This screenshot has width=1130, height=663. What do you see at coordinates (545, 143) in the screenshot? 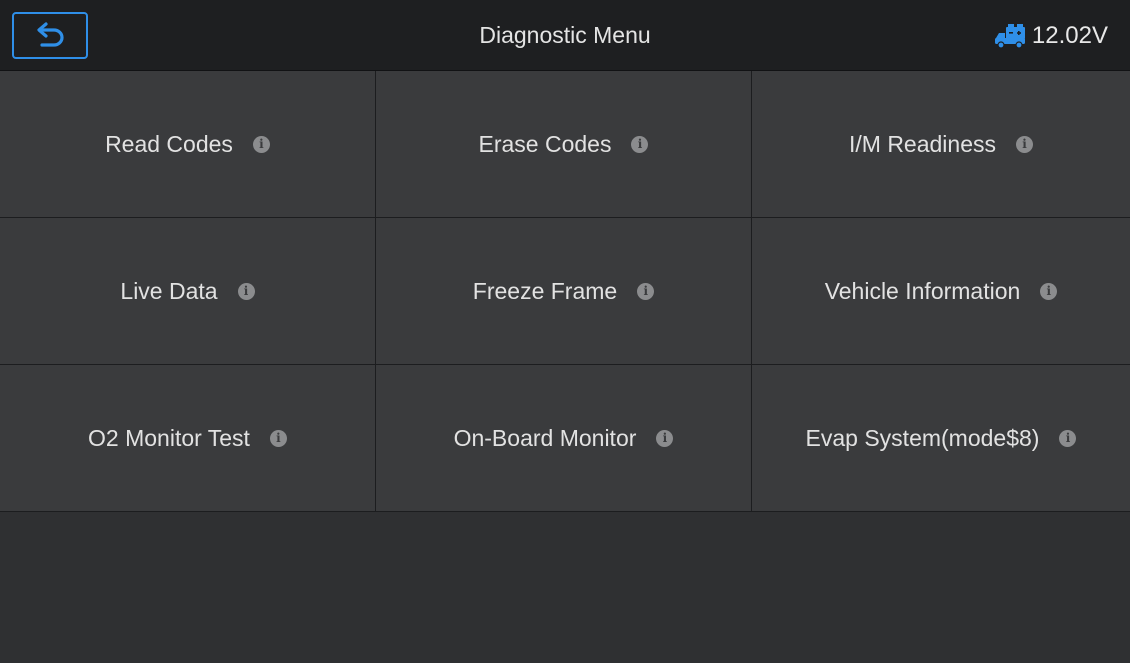
I see `menu-item-label: Erase Codes` at bounding box center [545, 143].